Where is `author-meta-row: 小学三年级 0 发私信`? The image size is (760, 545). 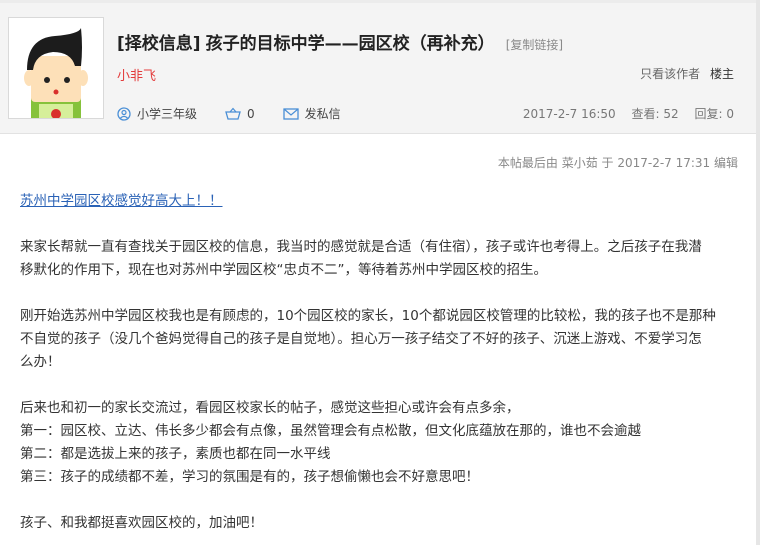 author-meta-row: 小学三年级 0 发私信 is located at coordinates (243, 113).